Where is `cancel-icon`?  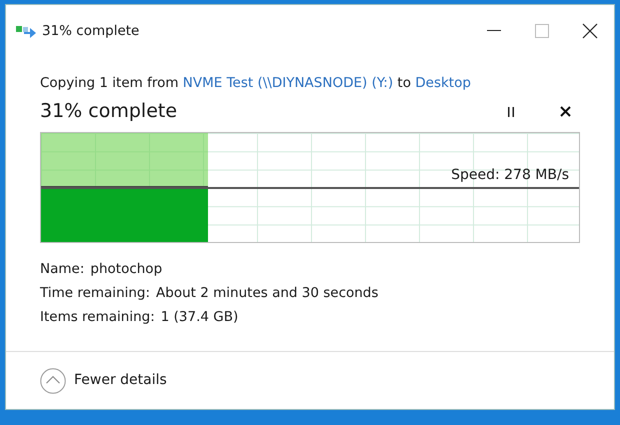
cancel-icon is located at coordinates (565, 111).